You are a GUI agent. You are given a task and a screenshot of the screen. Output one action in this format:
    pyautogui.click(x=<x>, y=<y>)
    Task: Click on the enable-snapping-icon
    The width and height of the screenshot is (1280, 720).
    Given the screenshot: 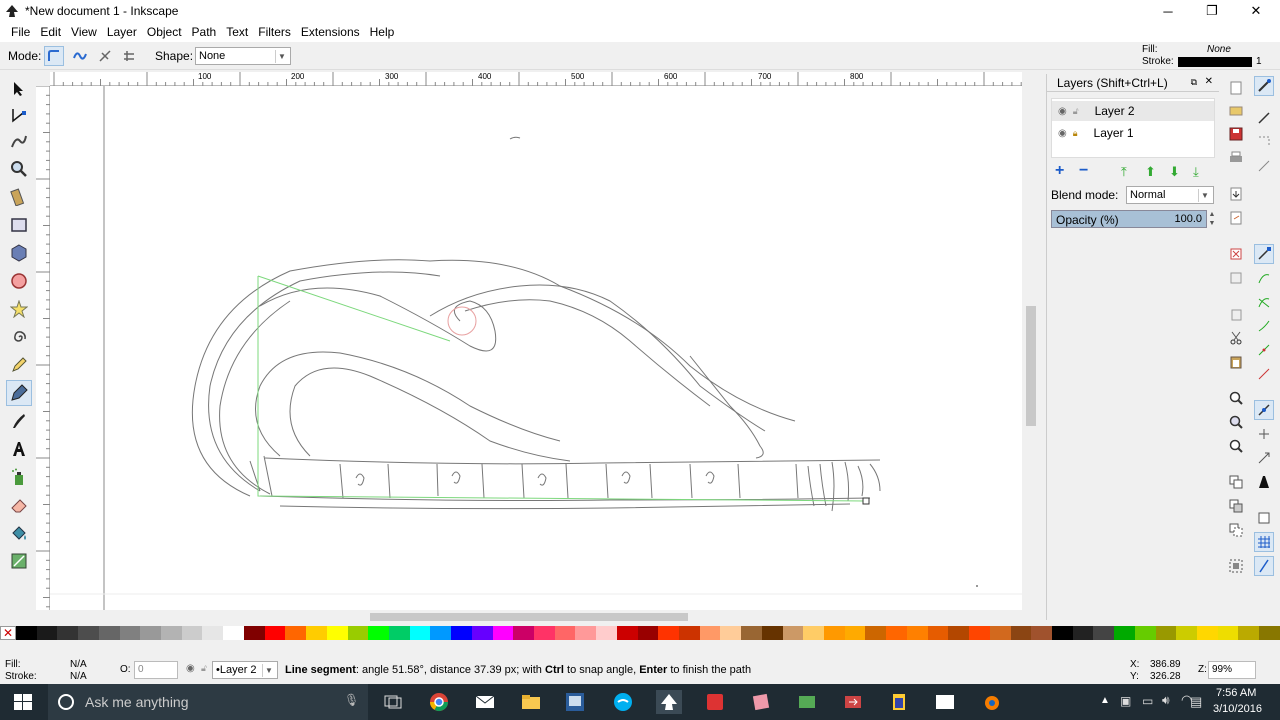 What is the action you would take?
    pyautogui.click(x=1264, y=86)
    